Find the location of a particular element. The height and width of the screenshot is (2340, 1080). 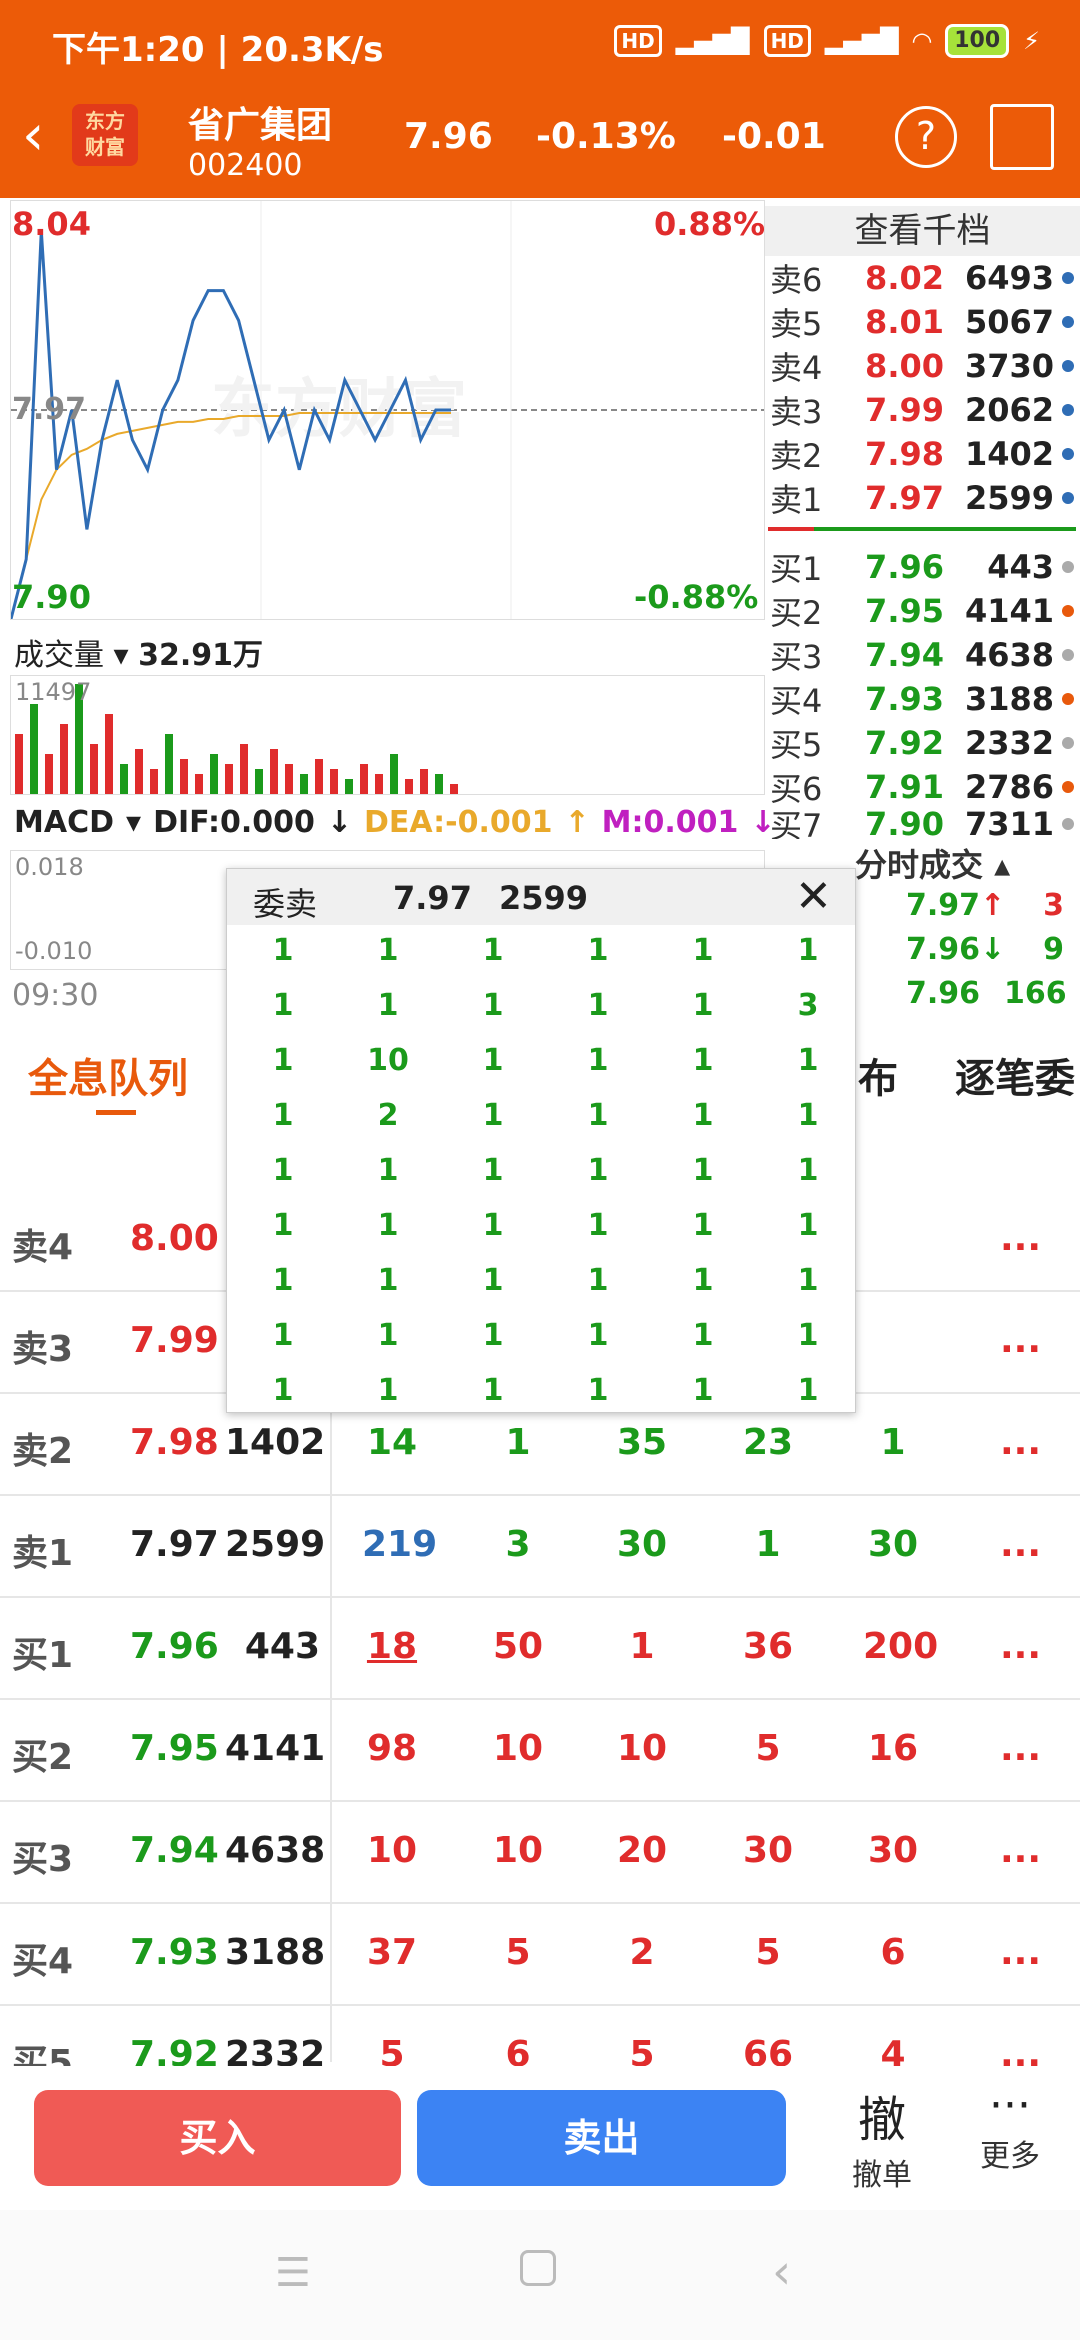

queue-cell: 35 is located at coordinates (642, 1442).